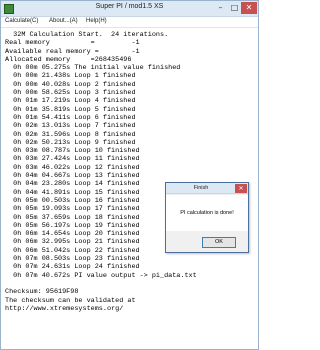 This screenshot has height=350, width=320. I want to click on log-line: 0h 01m 54.411s Loop 6 finished, so click(70, 117).